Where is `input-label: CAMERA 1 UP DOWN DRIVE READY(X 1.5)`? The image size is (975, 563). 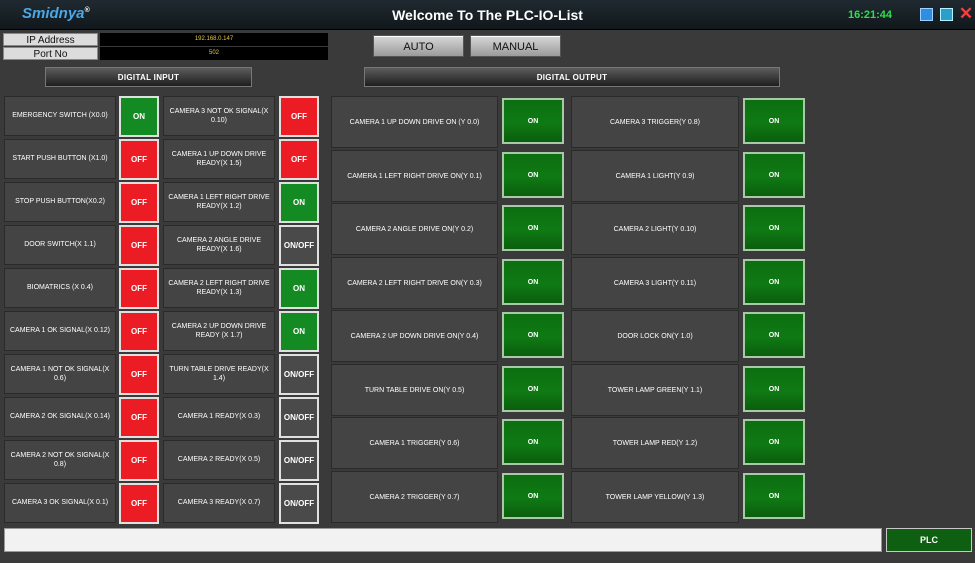 input-label: CAMERA 1 UP DOWN DRIVE READY(X 1.5) is located at coordinates (219, 159).